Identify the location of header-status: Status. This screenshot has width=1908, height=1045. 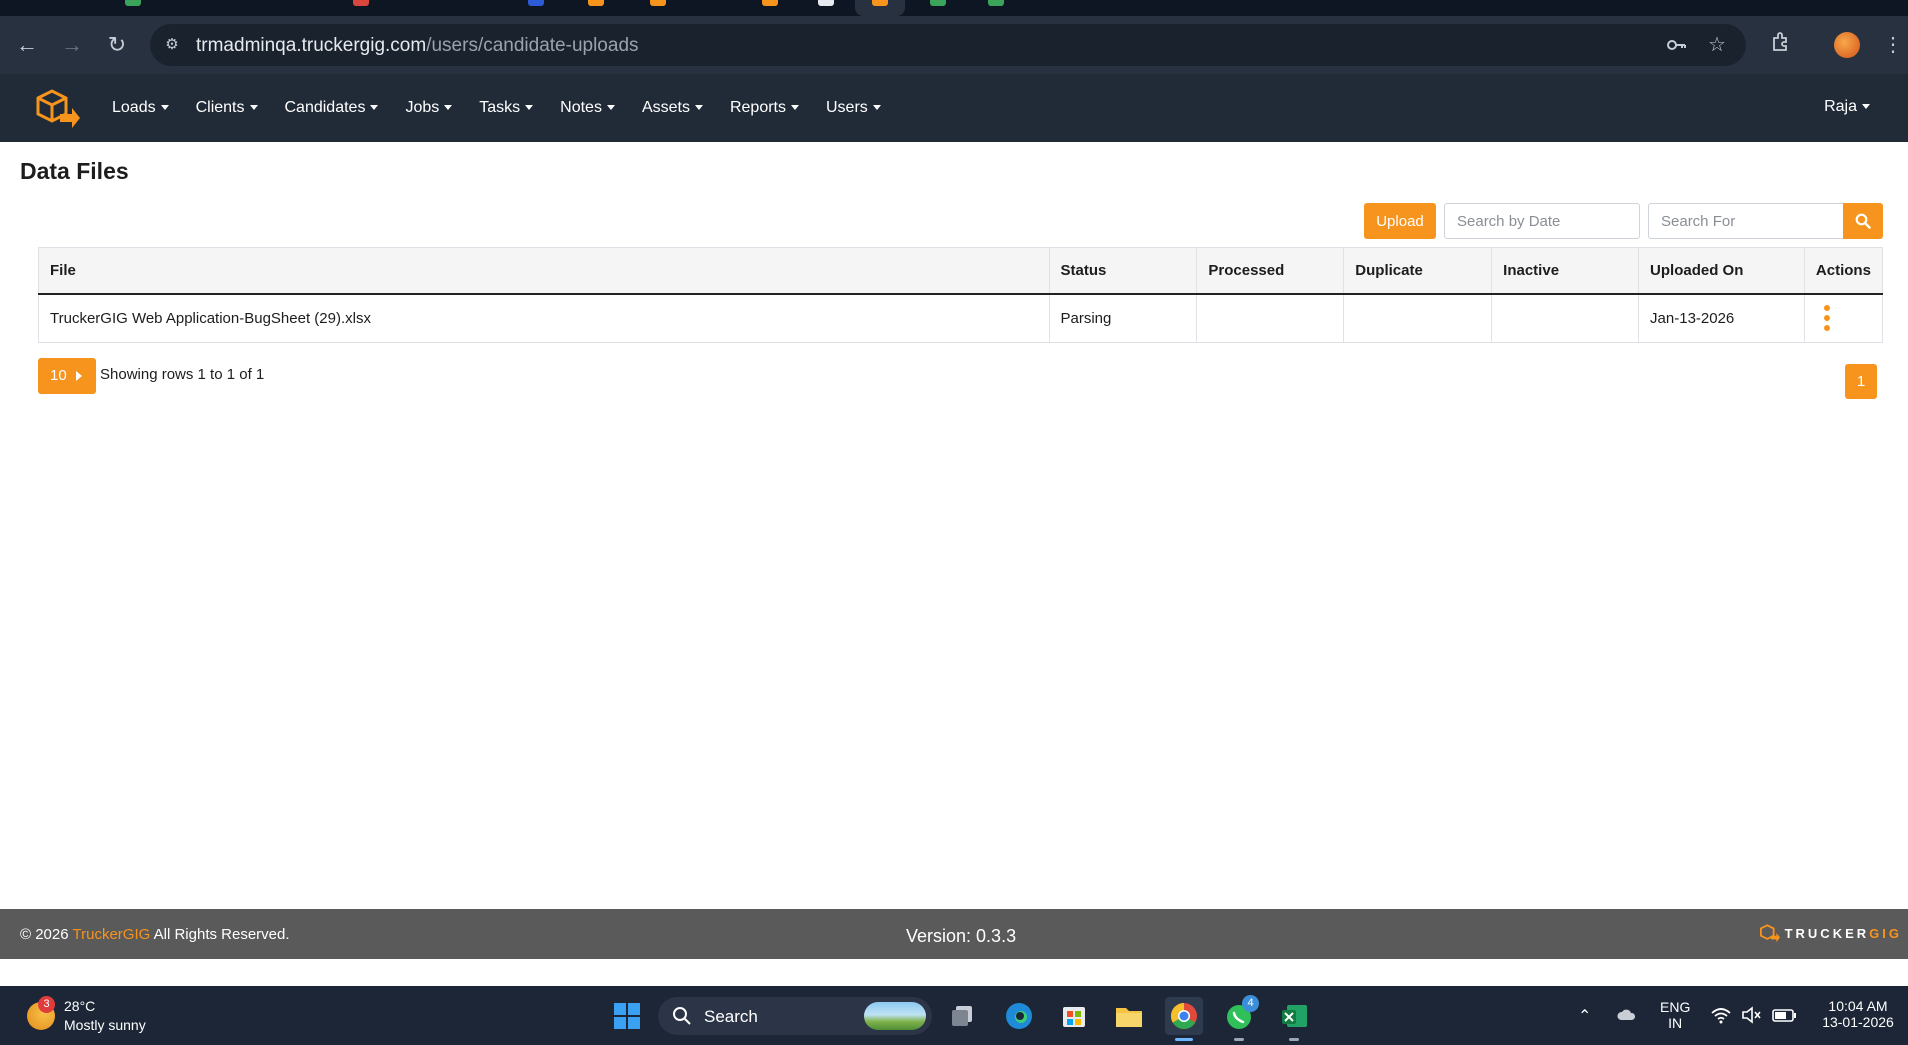
(1123, 271).